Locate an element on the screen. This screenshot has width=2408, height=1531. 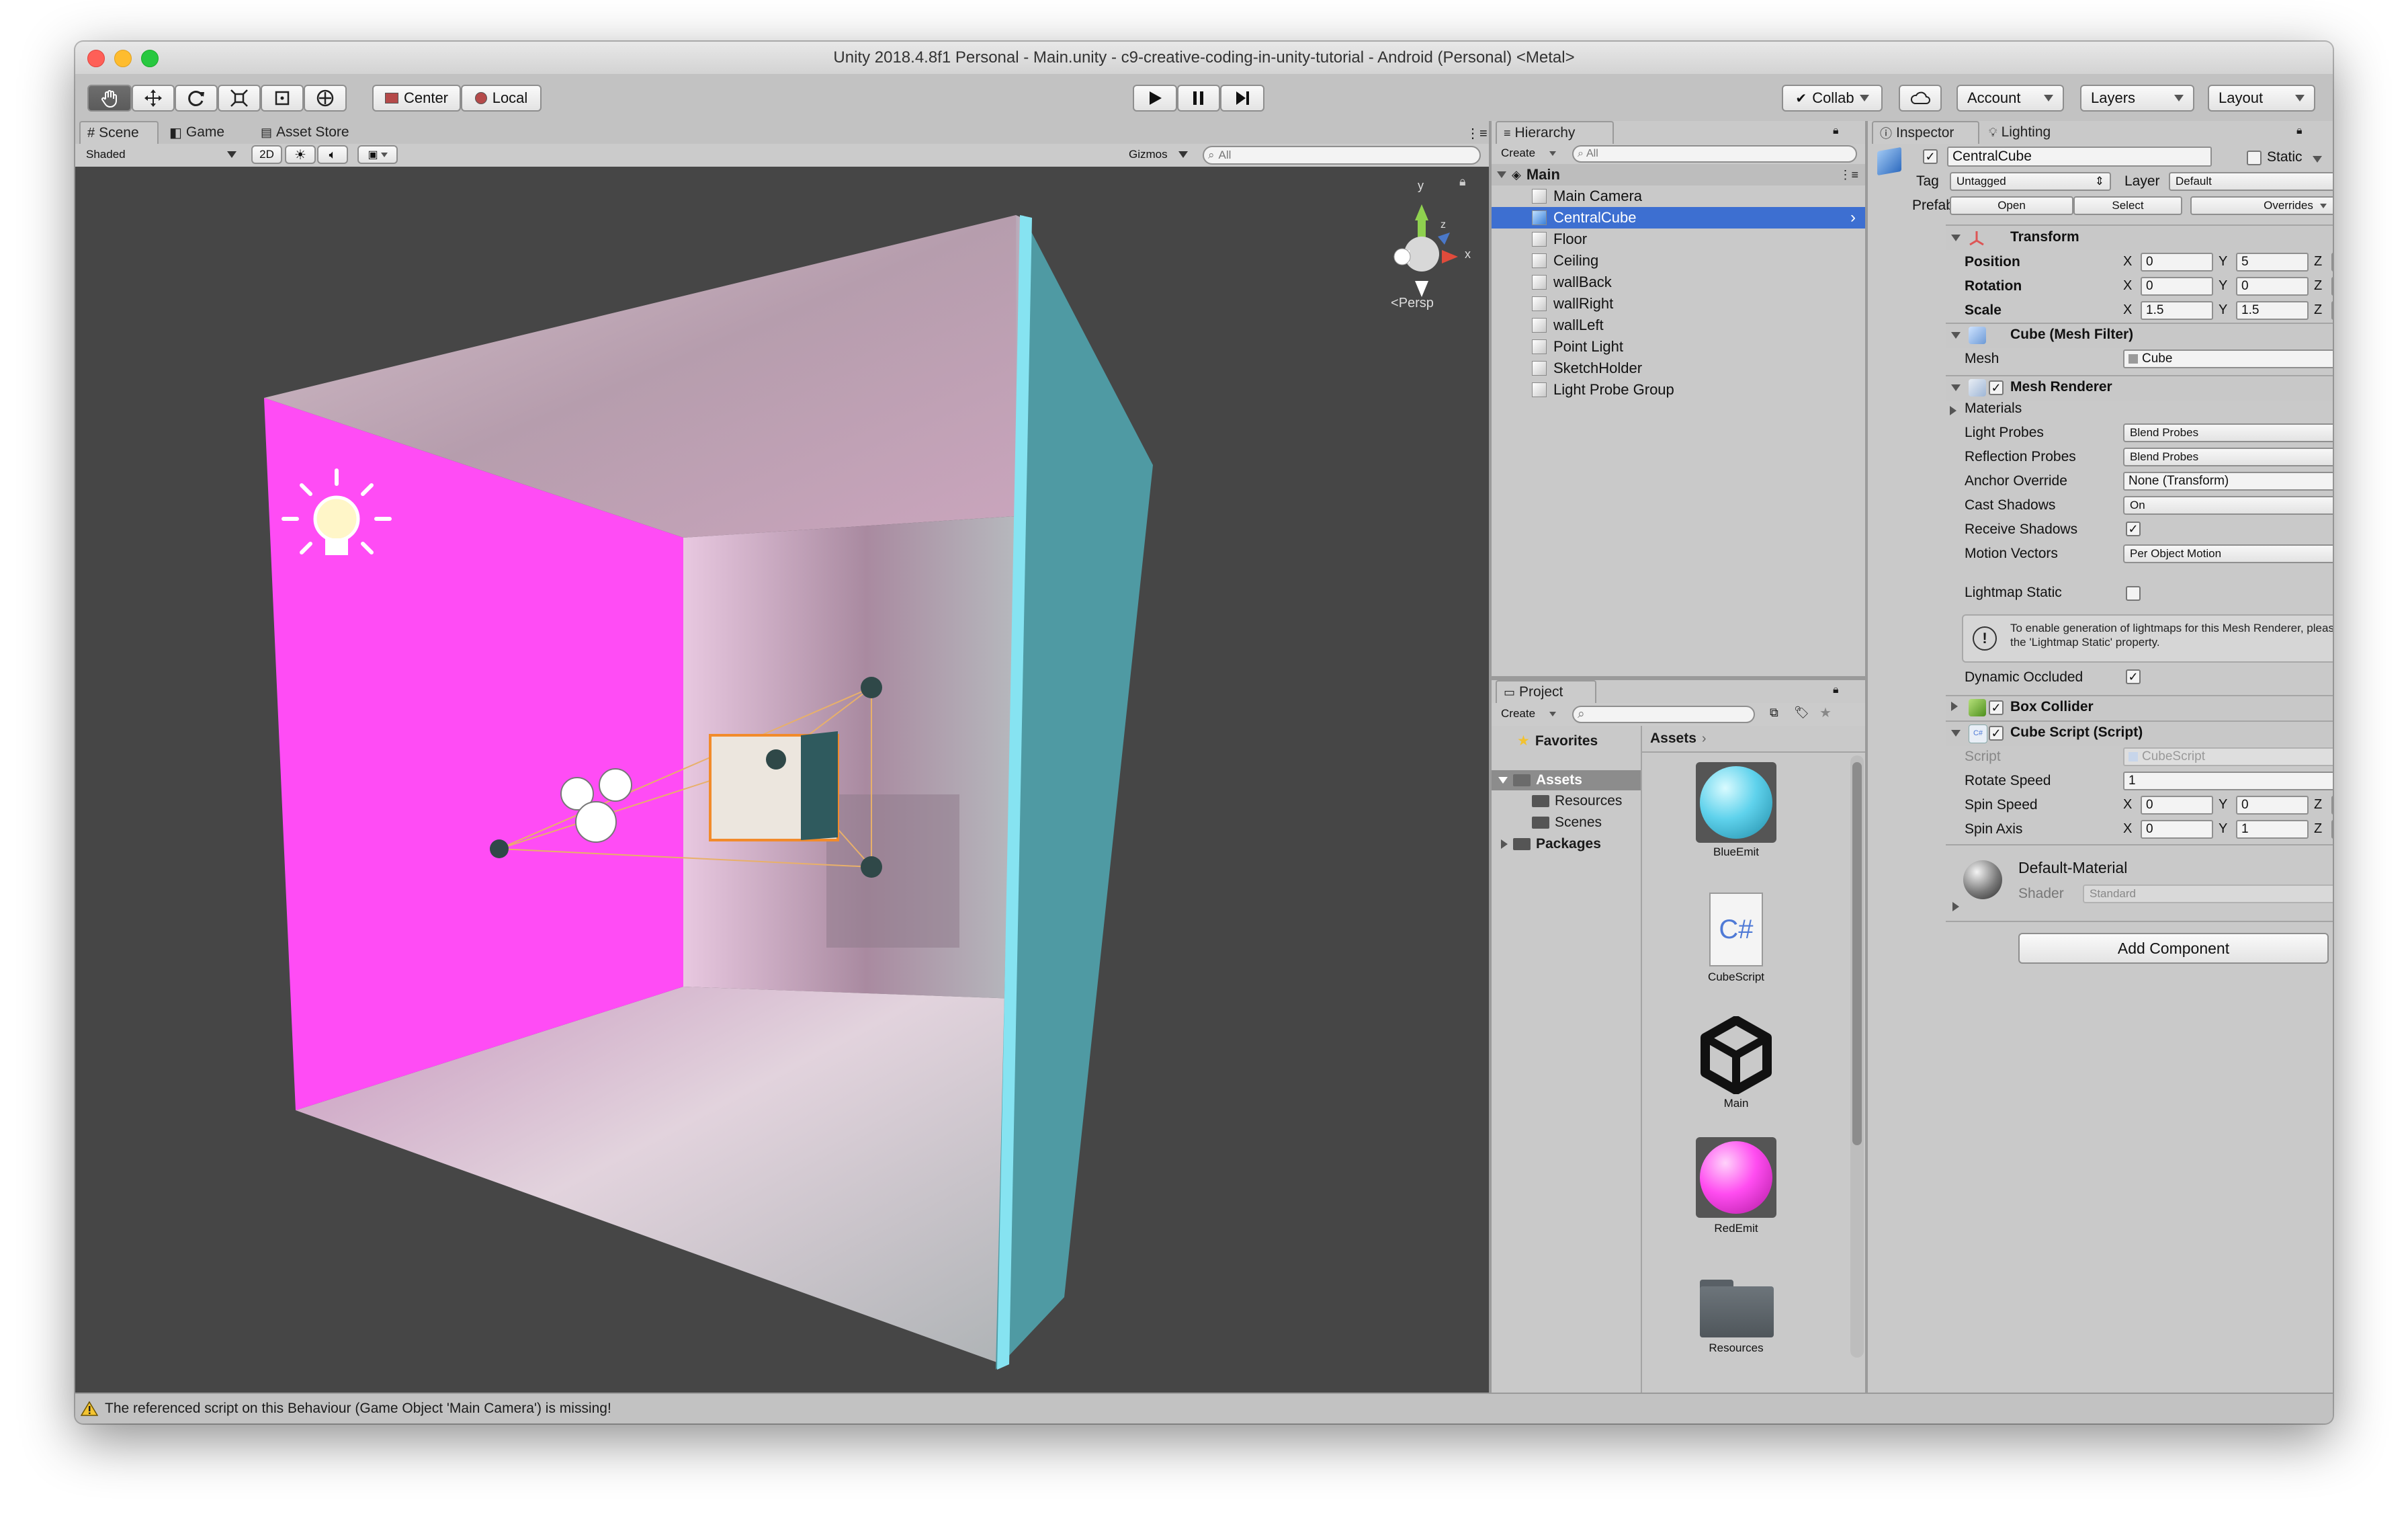
asset-main-scene is located at coordinates (1736, 1055).